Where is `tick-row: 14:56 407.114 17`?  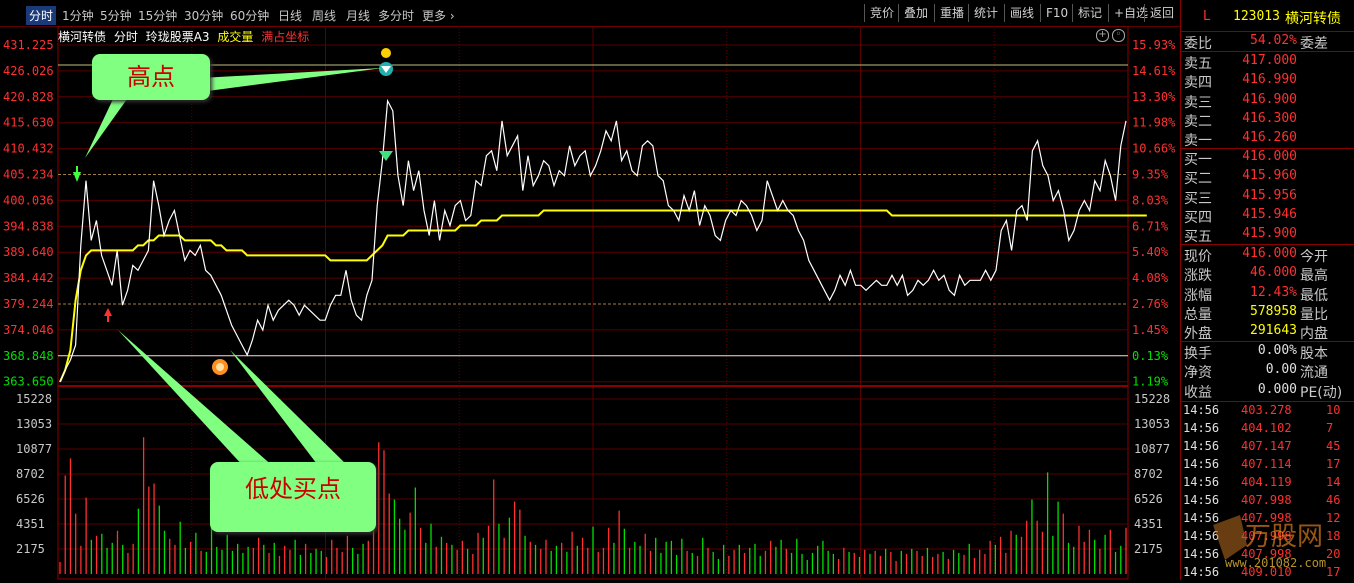 tick-row: 14:56 407.114 17 is located at coordinates (1267, 466).